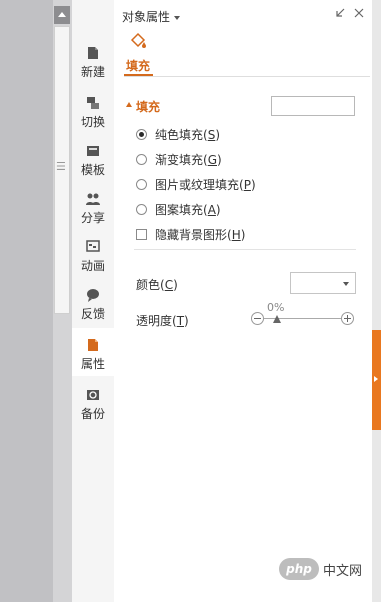 This screenshot has height=602, width=381. Describe the element at coordinates (179, 159) in the screenshot. I see `radio-gradient-fill: 渐变填充(G)` at that location.